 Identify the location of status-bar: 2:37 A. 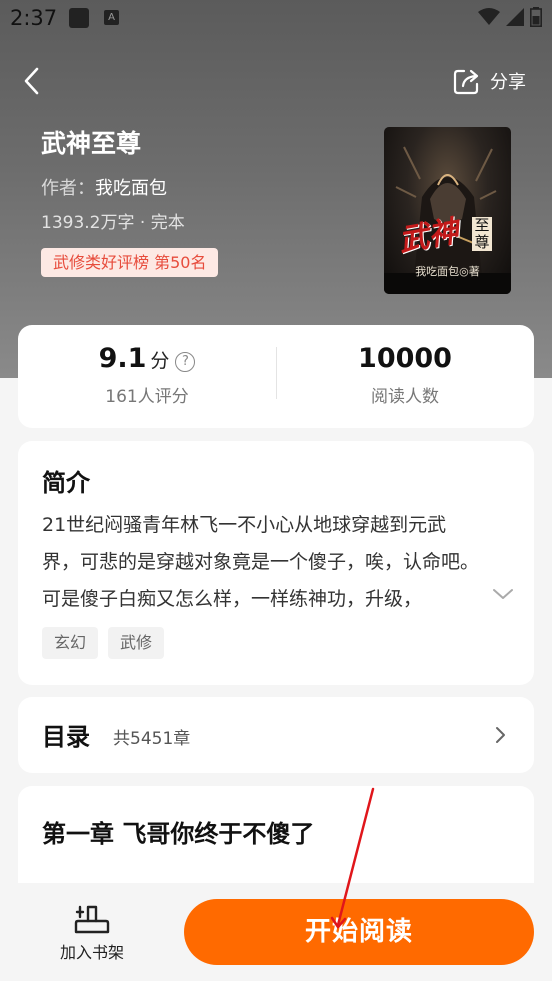
(276, 19).